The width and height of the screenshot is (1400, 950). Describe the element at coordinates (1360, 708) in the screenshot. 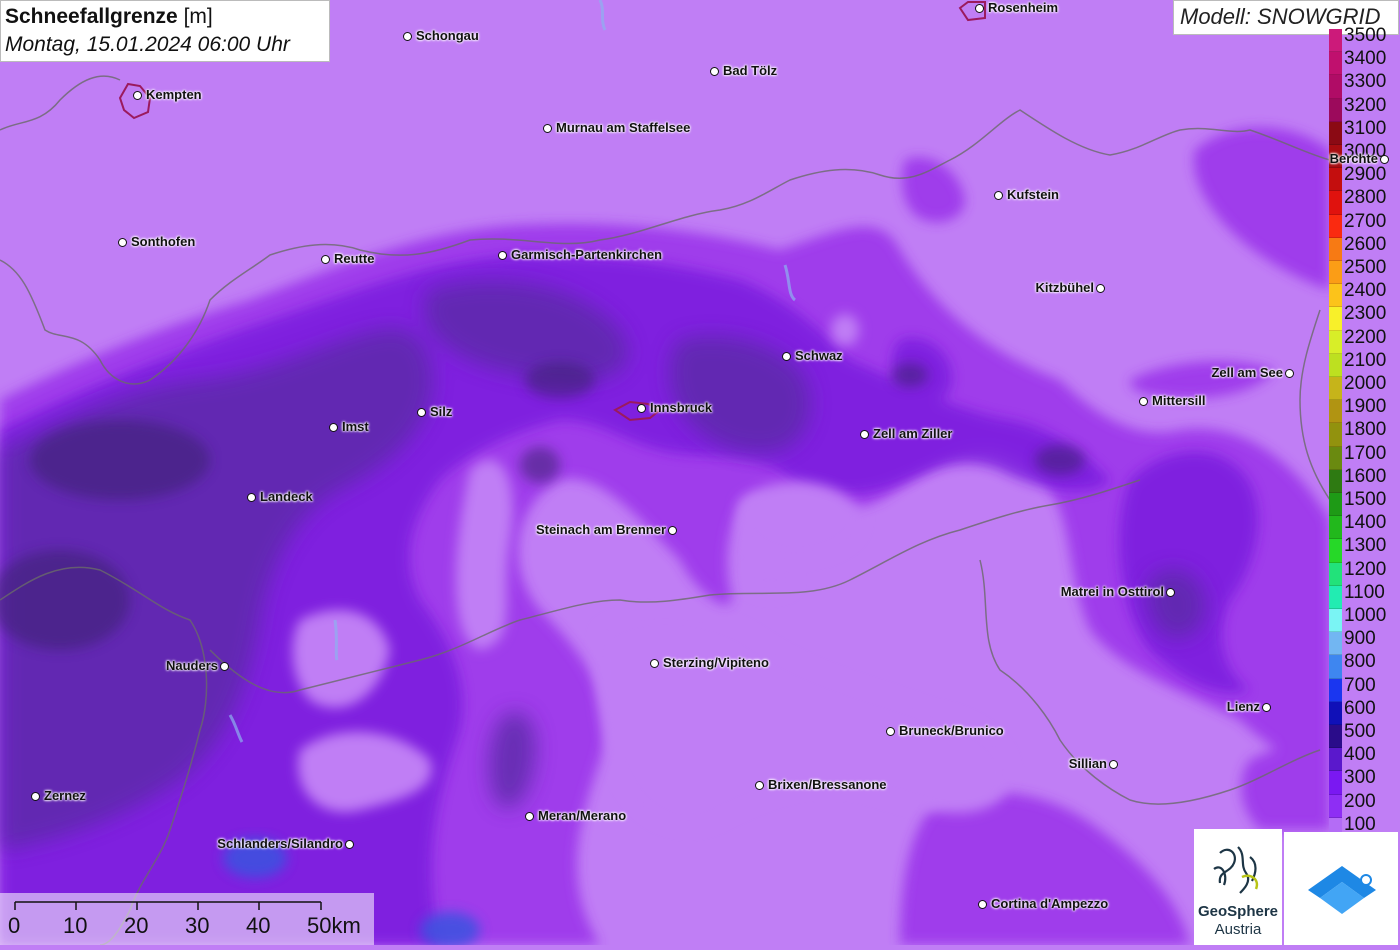

I see `legend-label: 600` at that location.